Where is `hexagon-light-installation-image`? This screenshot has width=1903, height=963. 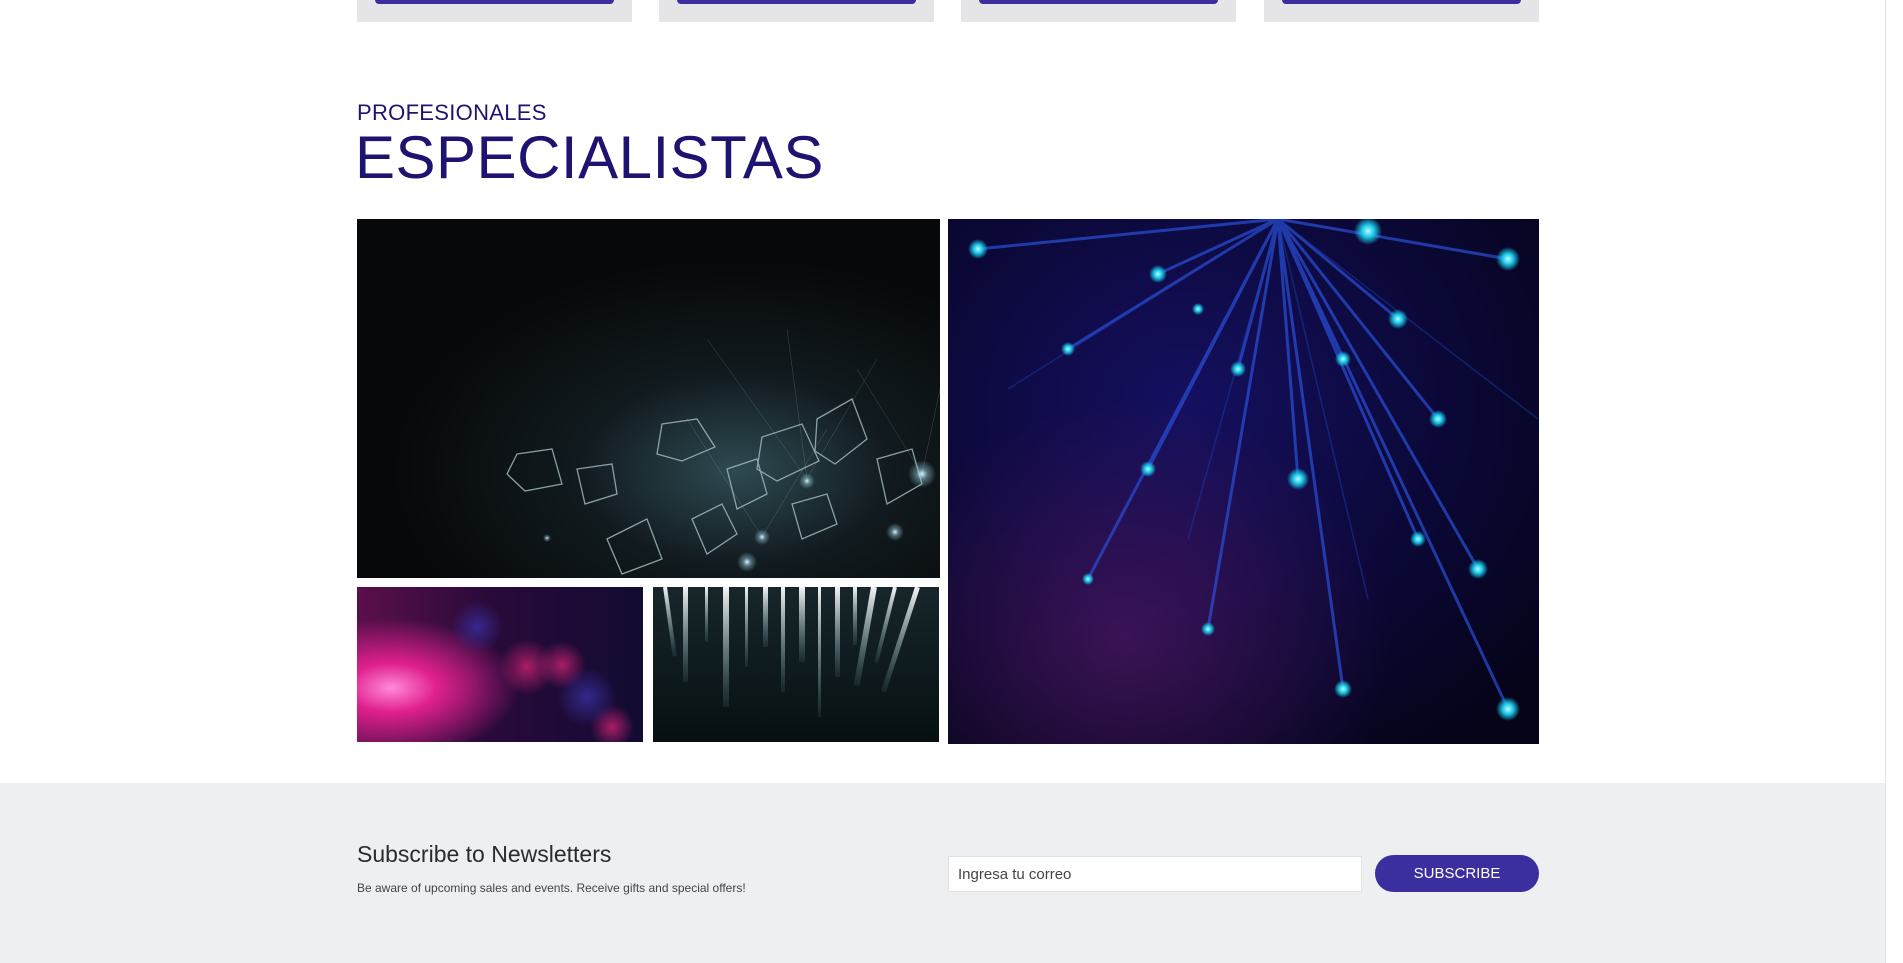 hexagon-light-installation-image is located at coordinates (648, 398).